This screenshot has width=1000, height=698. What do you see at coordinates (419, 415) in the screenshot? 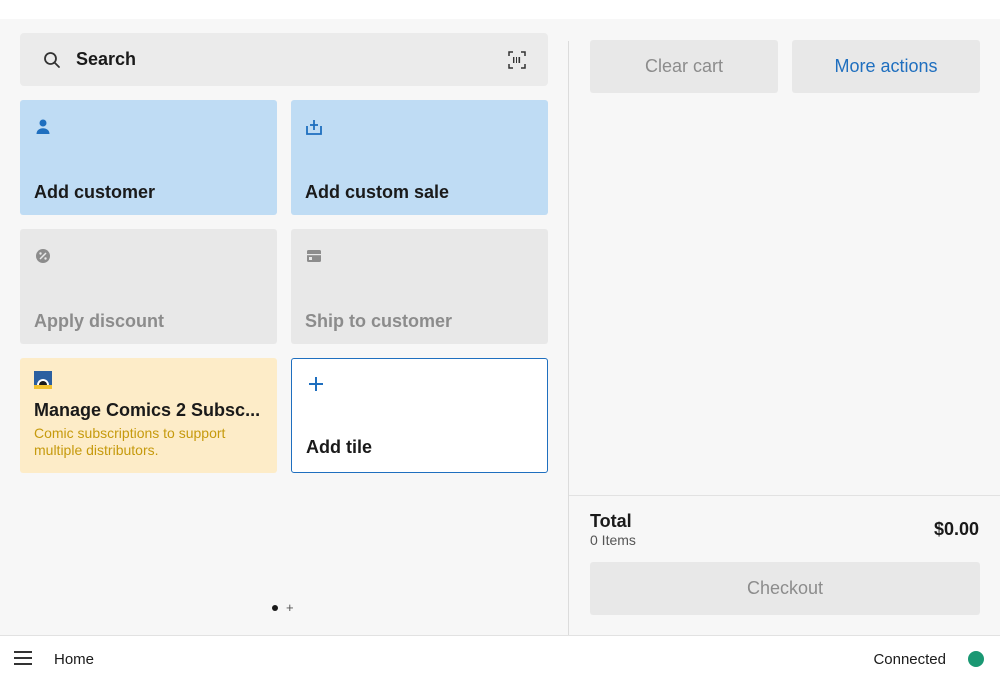
I see `tile-add-tile: Add tile` at bounding box center [419, 415].